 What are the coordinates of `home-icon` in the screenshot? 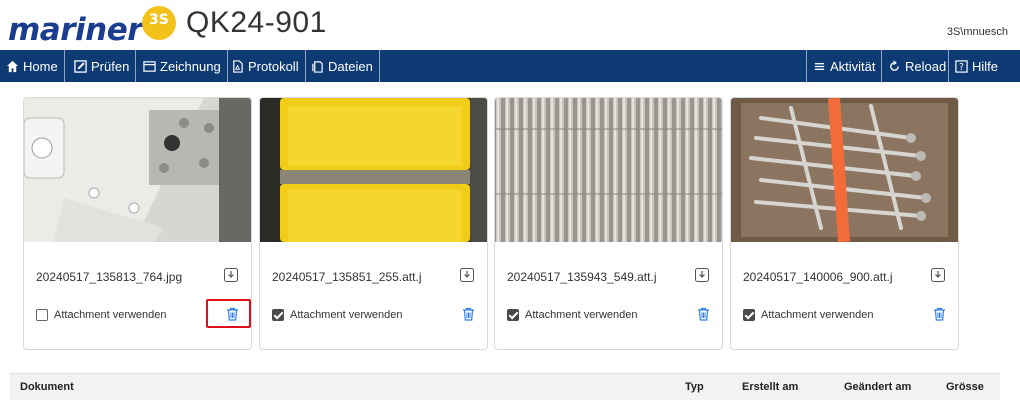 It's located at (12, 66).